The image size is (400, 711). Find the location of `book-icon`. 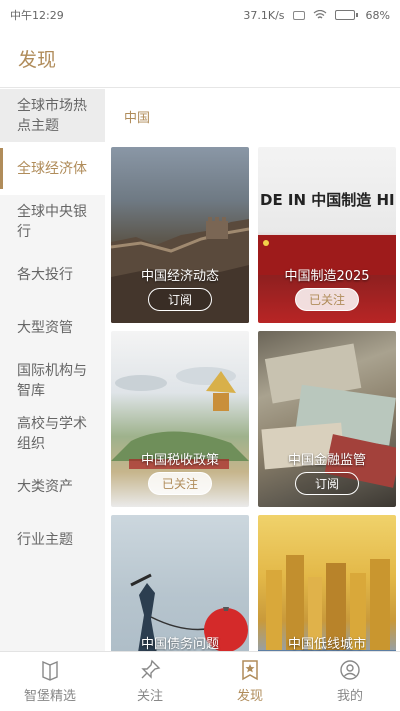

book-icon is located at coordinates (50, 670).